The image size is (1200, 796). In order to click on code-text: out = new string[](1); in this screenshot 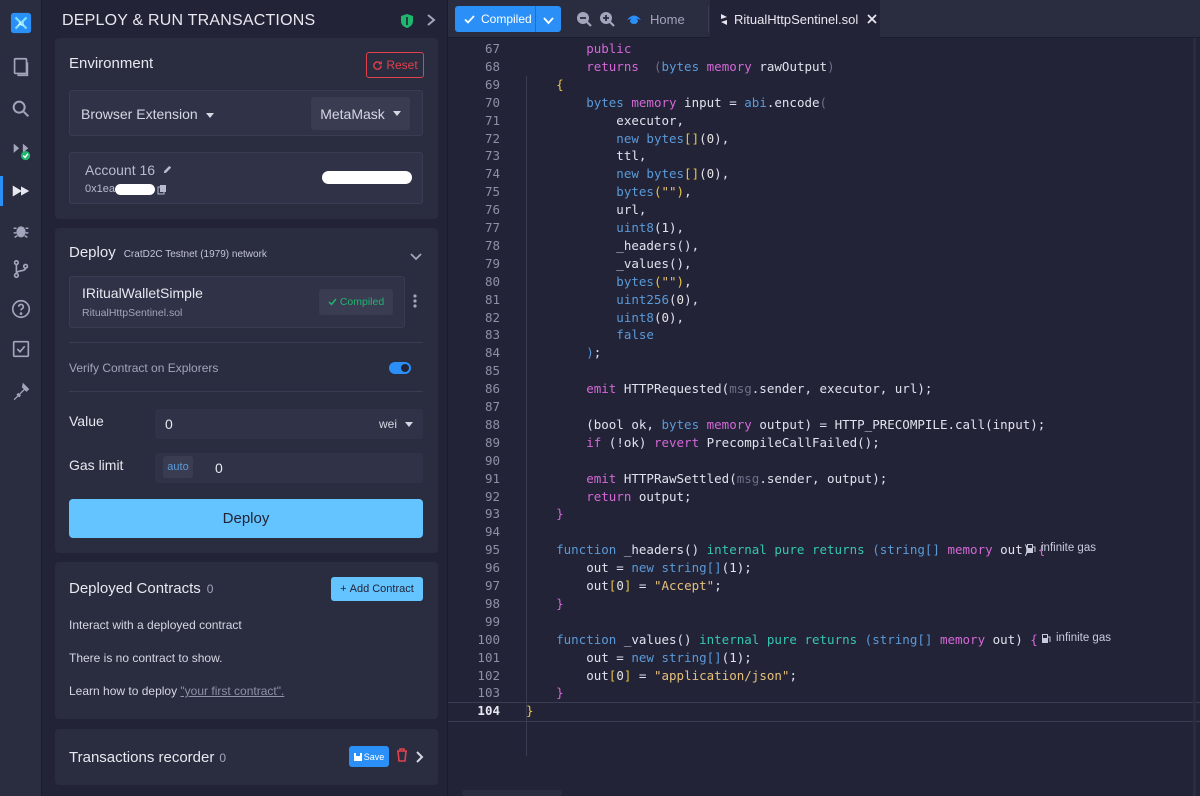, I will do `click(639, 568)`.